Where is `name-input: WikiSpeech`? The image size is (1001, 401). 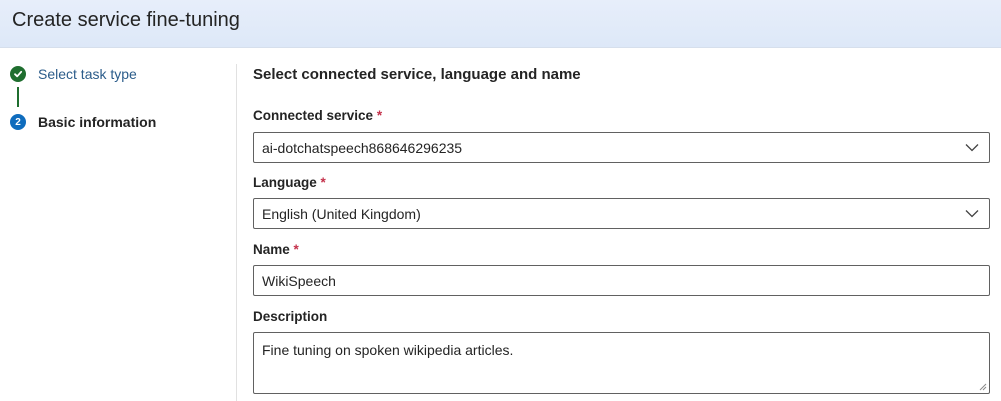 name-input: WikiSpeech is located at coordinates (621, 280).